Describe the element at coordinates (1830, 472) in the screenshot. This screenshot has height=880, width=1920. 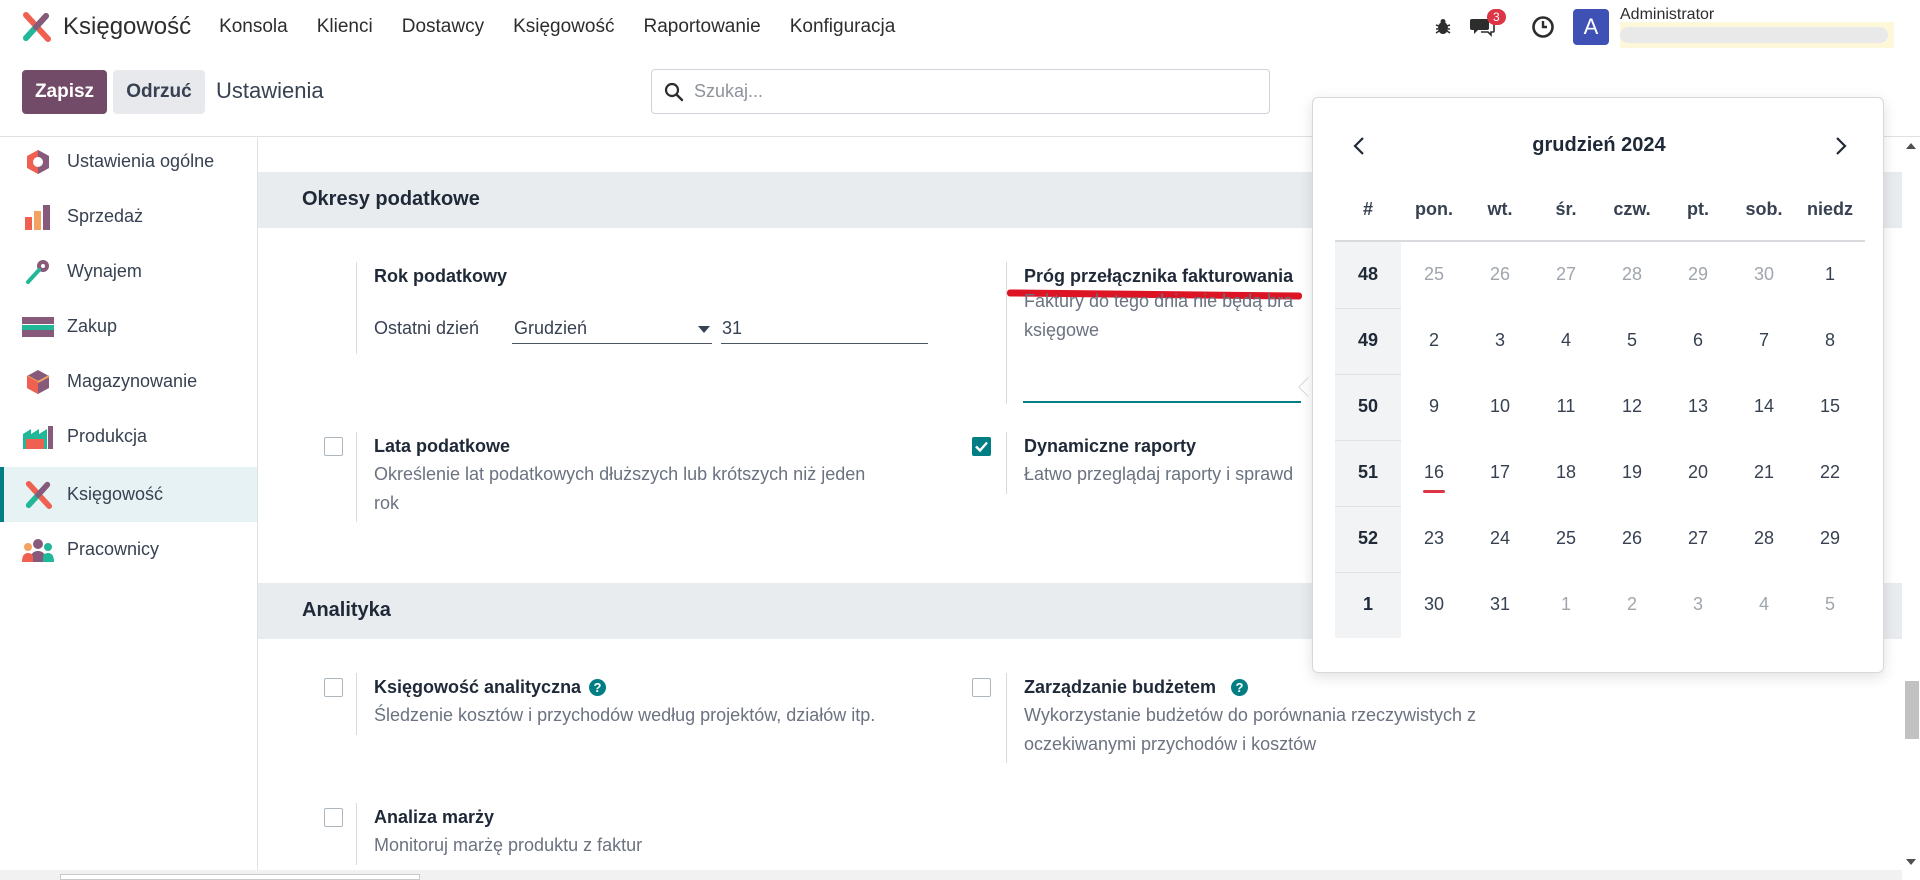
I see `calendar-day: 22` at that location.